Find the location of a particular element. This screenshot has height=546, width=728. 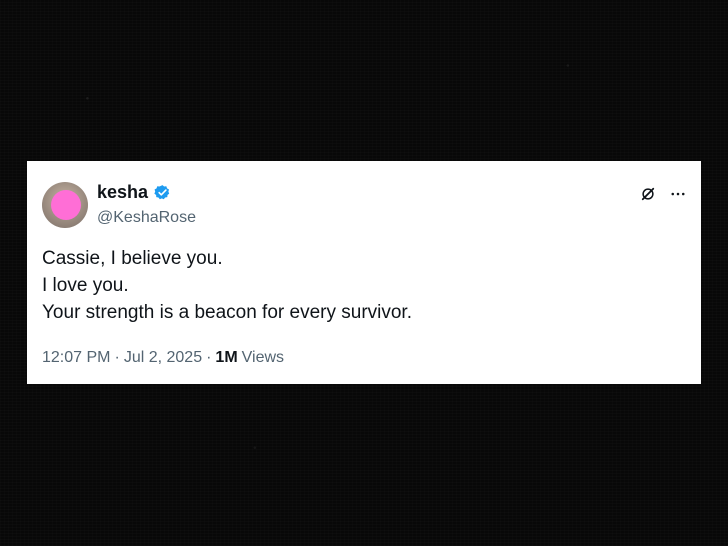

avatar-blur is located at coordinates (66, 205).